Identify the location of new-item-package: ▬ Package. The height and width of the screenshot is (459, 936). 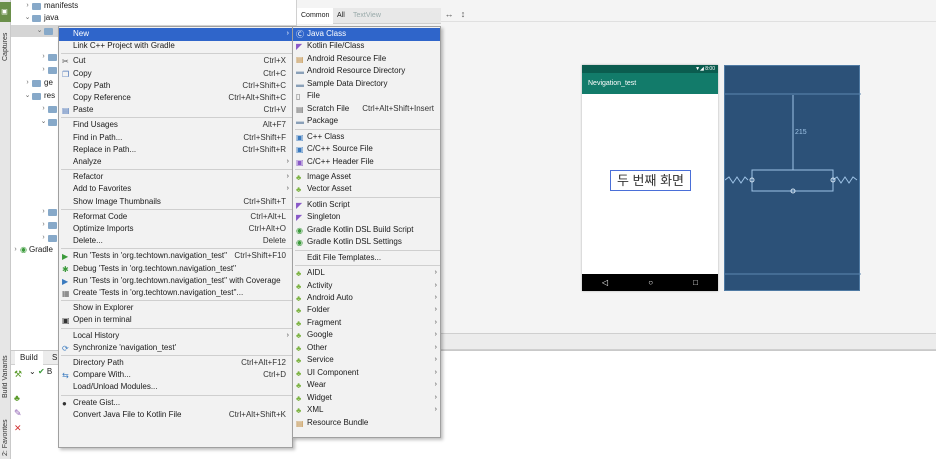
(366, 121).